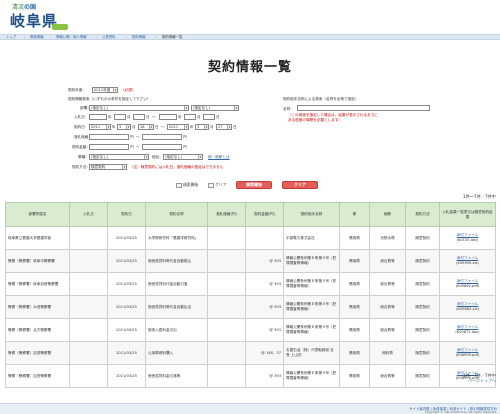  What do you see at coordinates (146, 127) in the screenshot?
I see `cd-from-day: 18 ▾` at bounding box center [146, 127].